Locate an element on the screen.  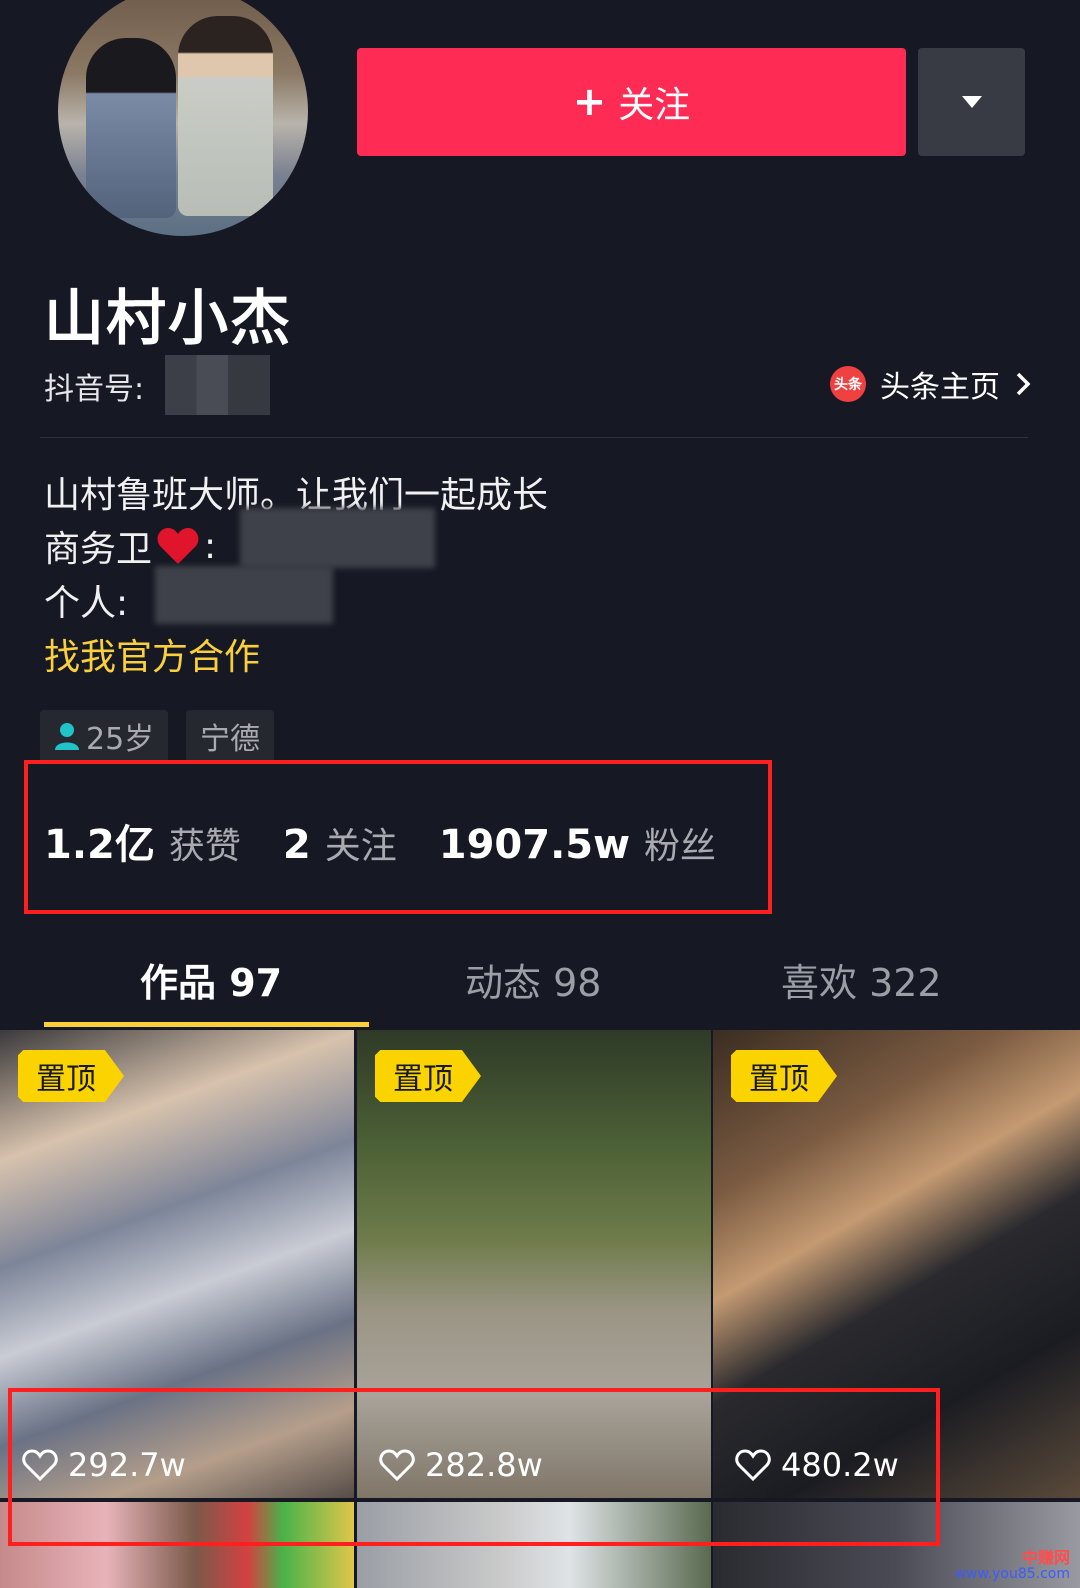
personal-contact-blurred is located at coordinates (244, 595).